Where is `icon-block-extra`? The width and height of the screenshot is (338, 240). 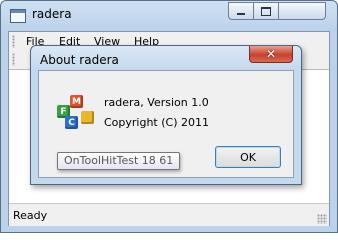
icon-block-extra is located at coordinates (87, 117).